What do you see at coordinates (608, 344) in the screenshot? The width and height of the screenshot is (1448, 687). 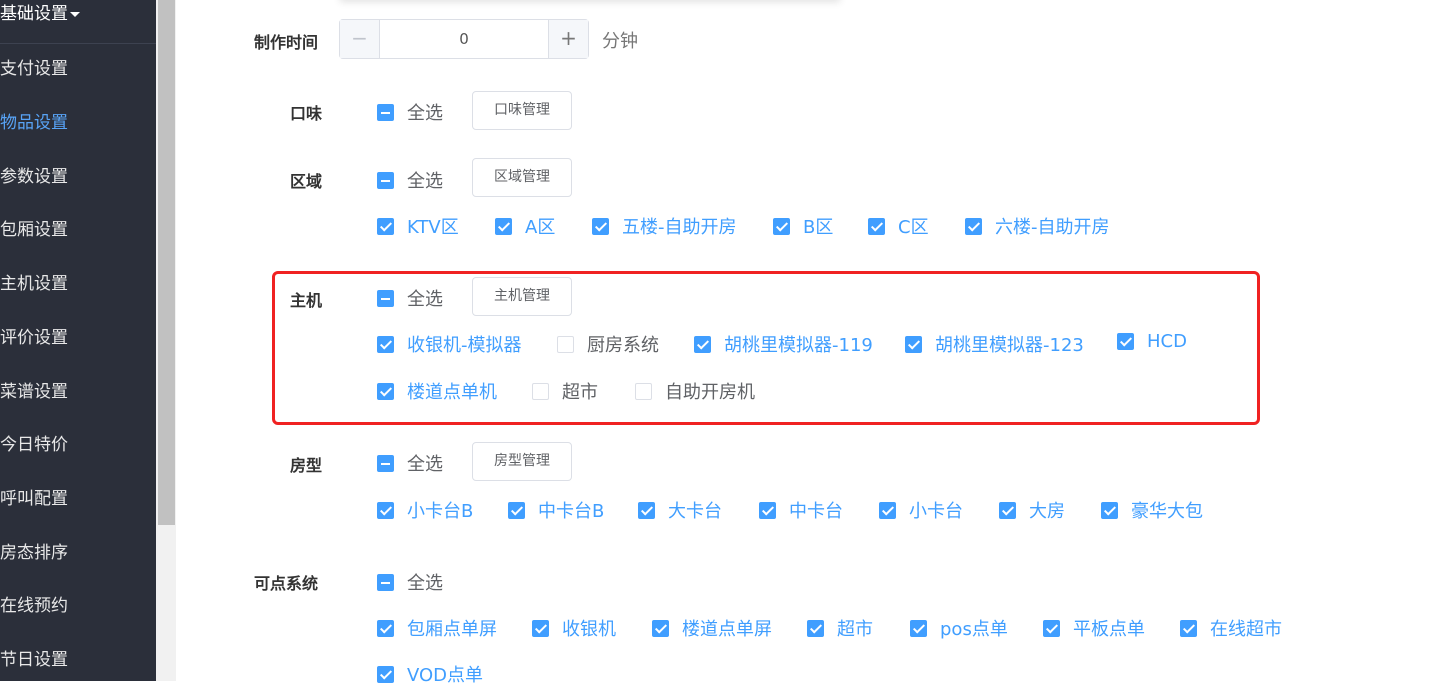 I see `host-option: 厨房系统` at bounding box center [608, 344].